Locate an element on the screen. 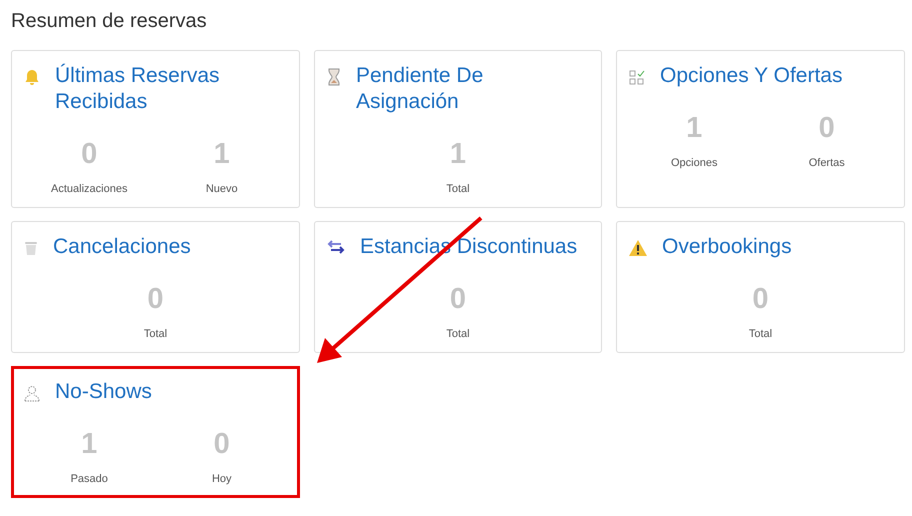  bell-icon is located at coordinates (32, 77).